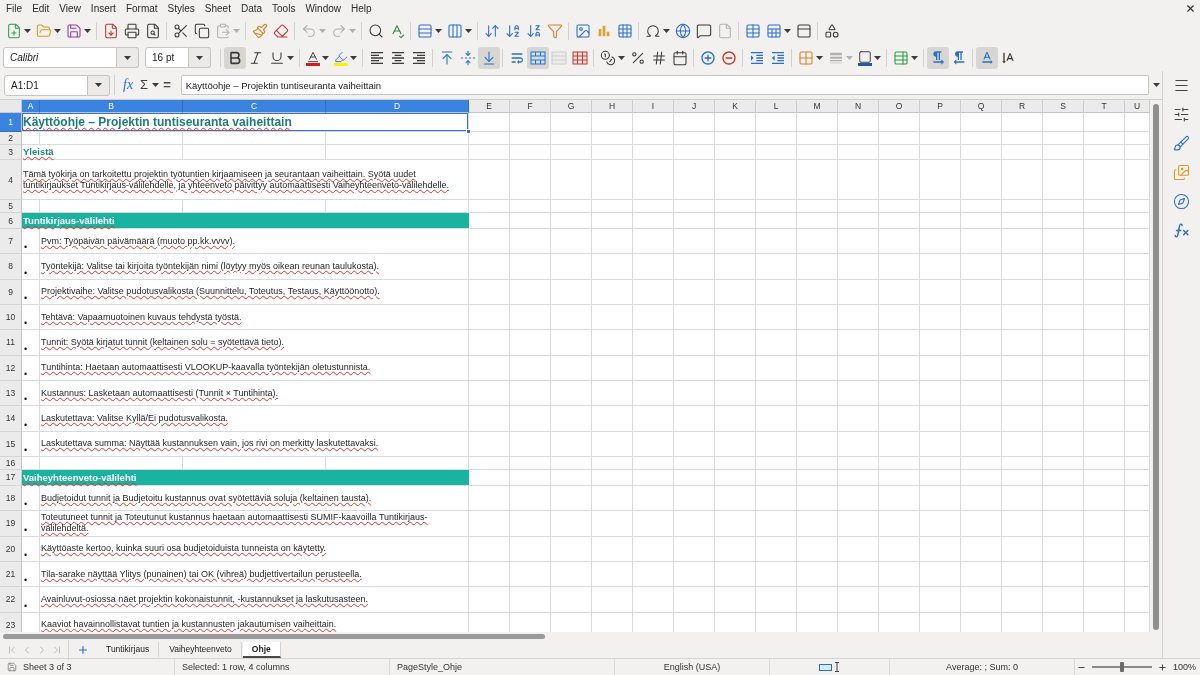 The image size is (1200, 675). I want to click on menu-item: File, so click(14, 8).